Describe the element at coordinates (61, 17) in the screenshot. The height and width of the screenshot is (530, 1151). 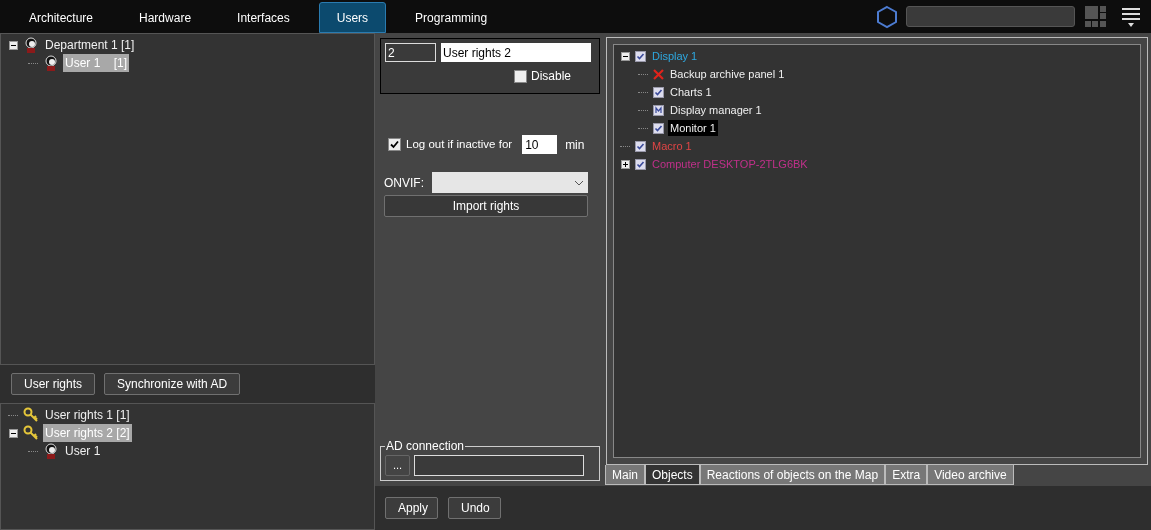
I see `nav-tab: Architecture` at that location.